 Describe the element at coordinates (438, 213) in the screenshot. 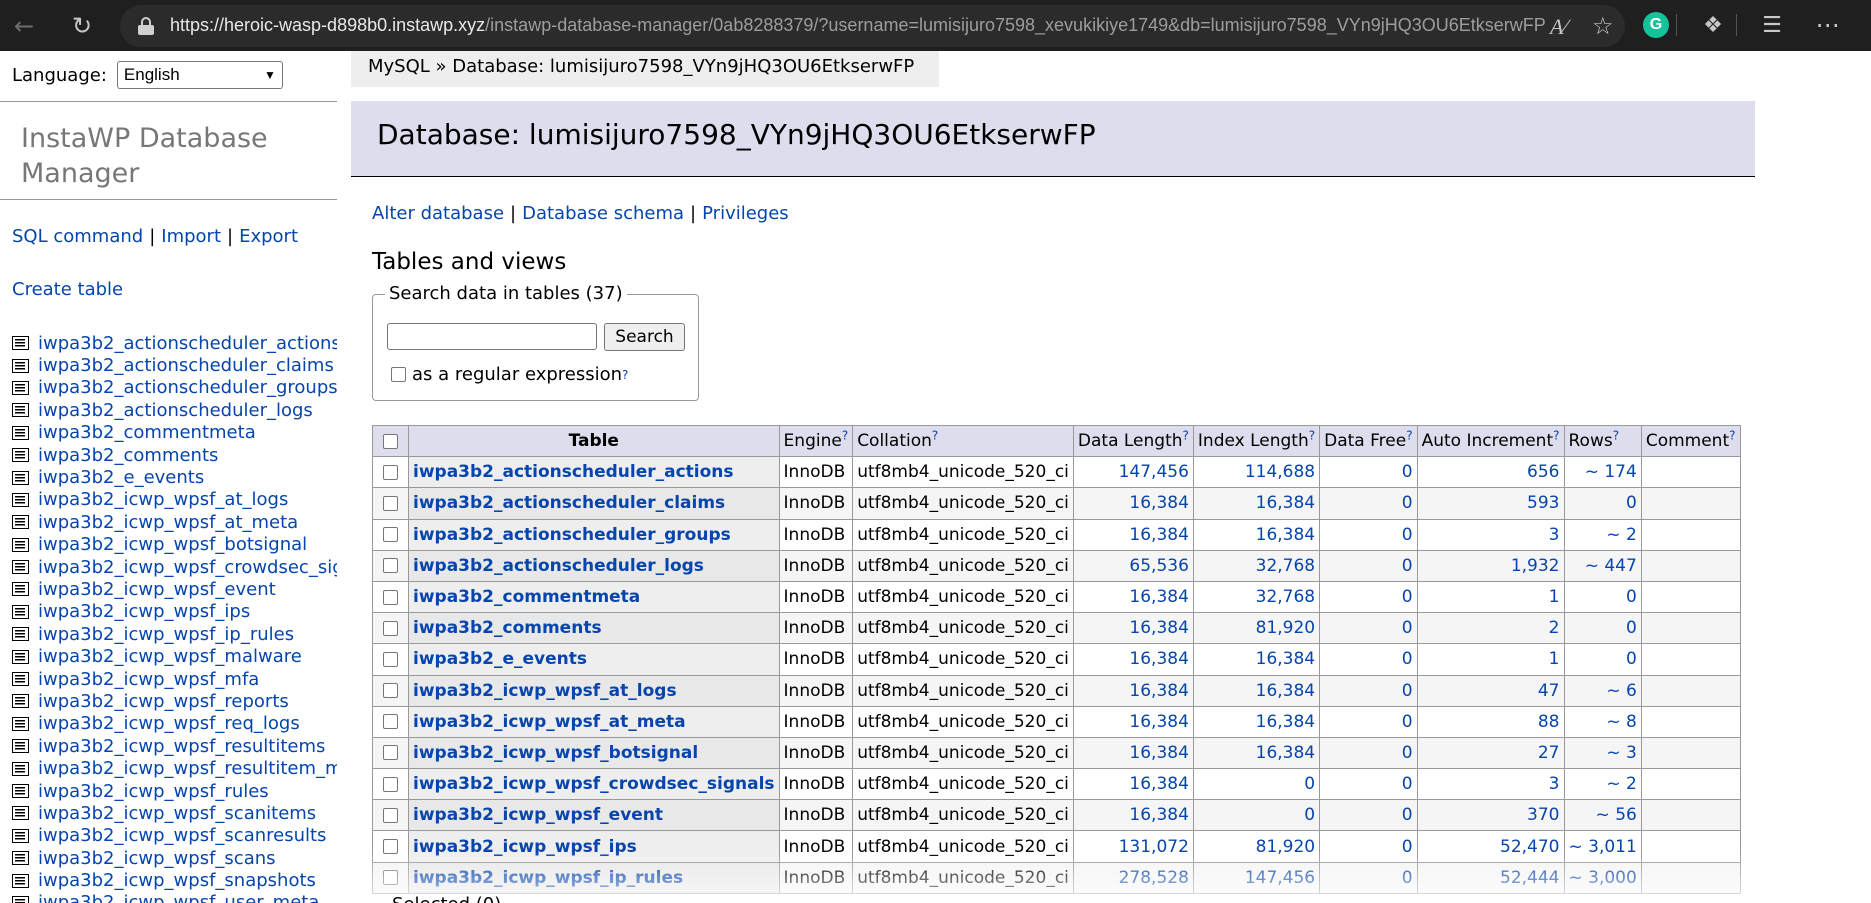

I see `alter-database-link: Alter database` at that location.